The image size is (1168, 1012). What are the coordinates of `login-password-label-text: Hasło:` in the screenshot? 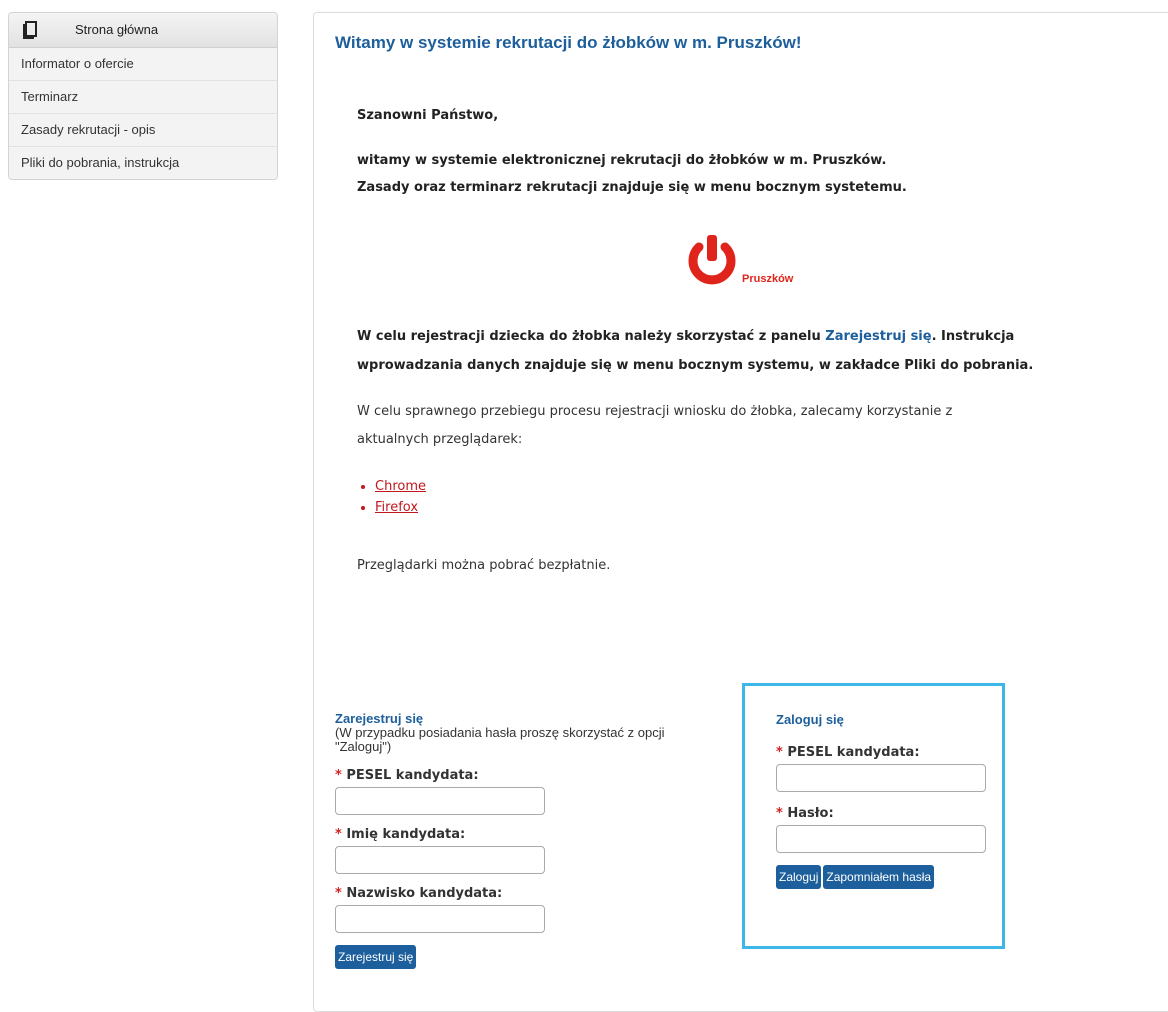 It's located at (810, 813).